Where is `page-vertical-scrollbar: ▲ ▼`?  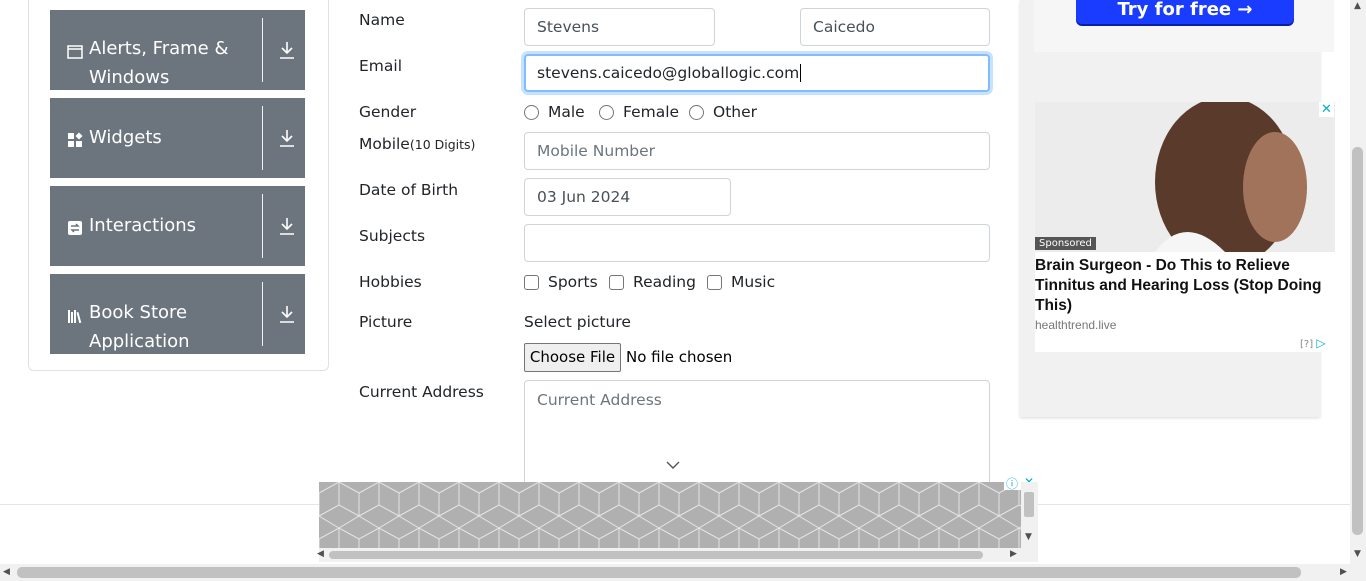 page-vertical-scrollbar: ▲ ▼ is located at coordinates (1358, 282).